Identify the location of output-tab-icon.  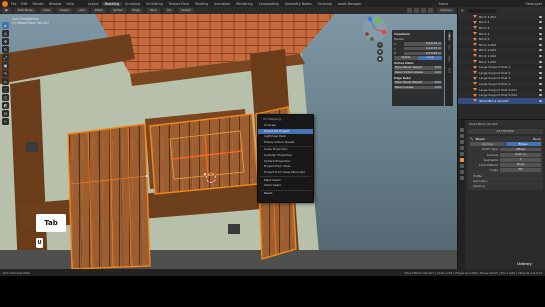
(461, 142).